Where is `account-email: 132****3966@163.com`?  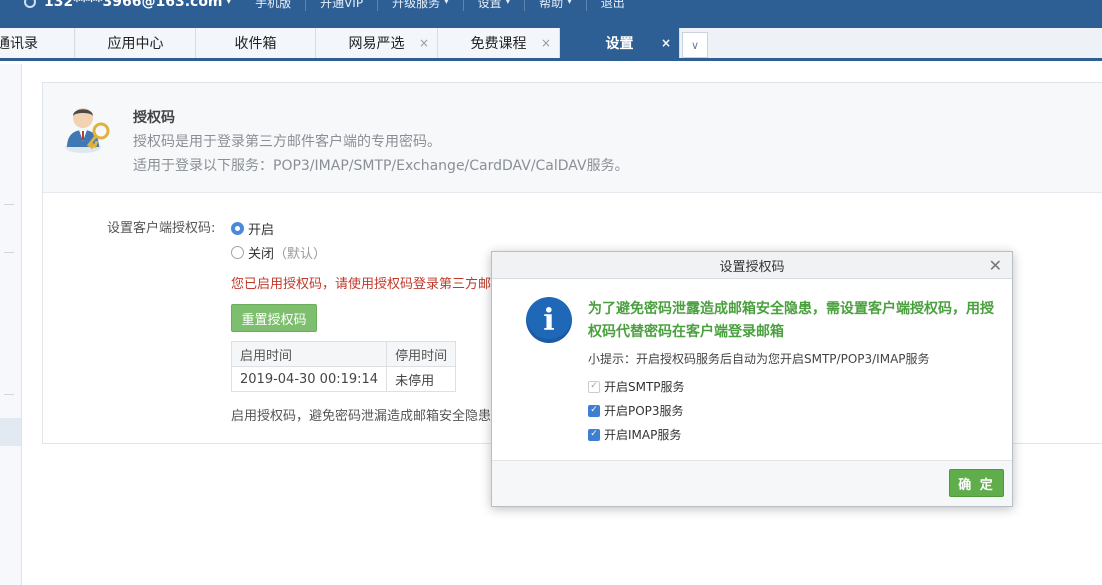 account-email: 132****3966@163.com is located at coordinates (133, 5).